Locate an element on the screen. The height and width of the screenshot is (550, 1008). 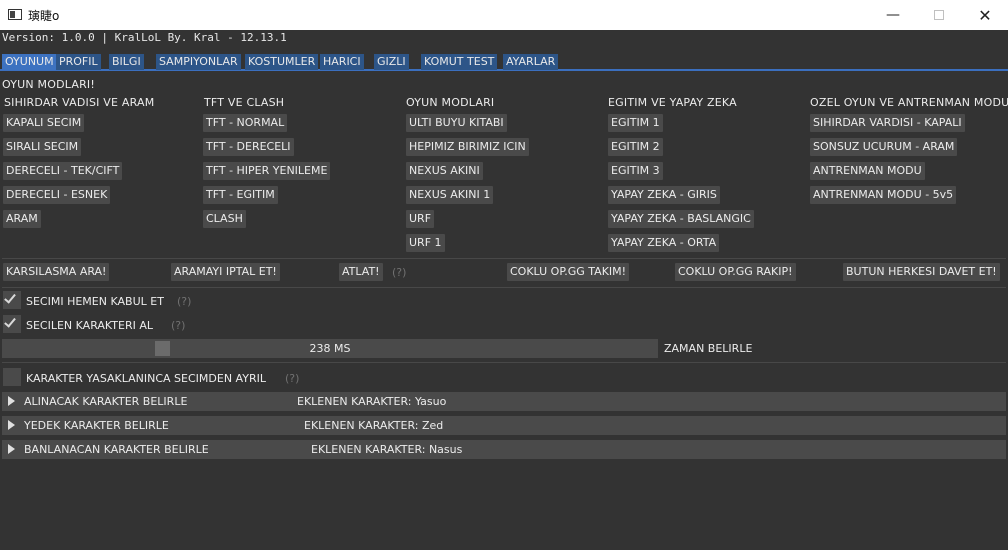
header-label: YEDEK KARAKTER BELIRLE is located at coordinates (96, 425).